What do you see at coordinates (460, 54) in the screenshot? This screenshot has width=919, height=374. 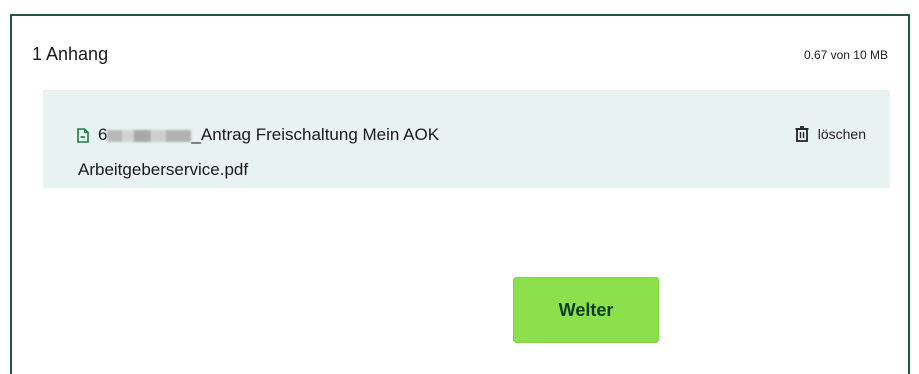 I see `attachments-header: 1 Anhang 0.67 von 10 MB` at bounding box center [460, 54].